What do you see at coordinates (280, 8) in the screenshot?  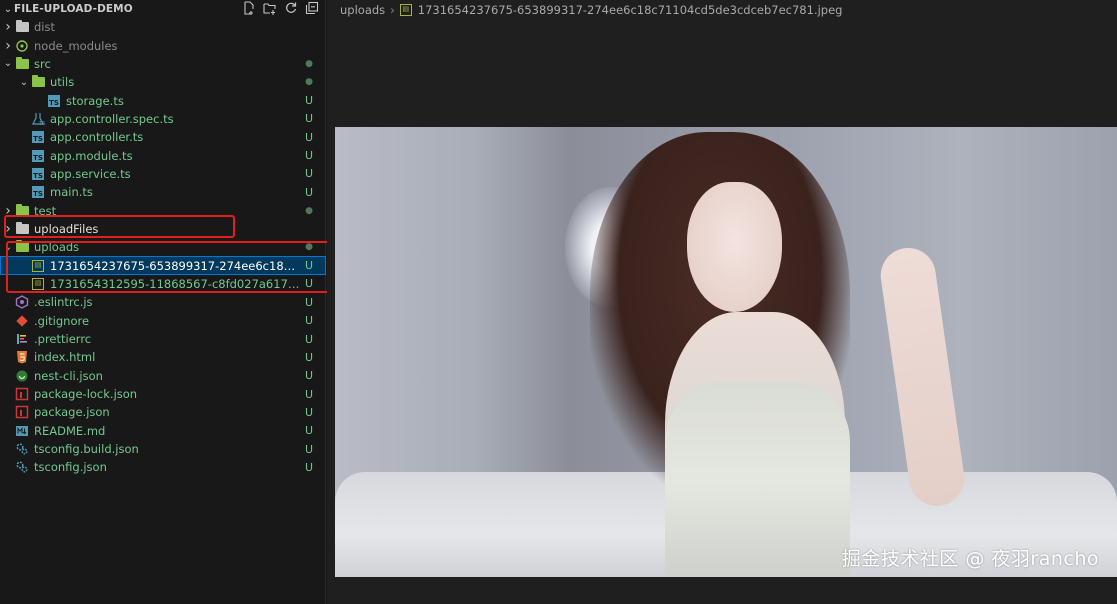 I see `explorer-actions` at bounding box center [280, 8].